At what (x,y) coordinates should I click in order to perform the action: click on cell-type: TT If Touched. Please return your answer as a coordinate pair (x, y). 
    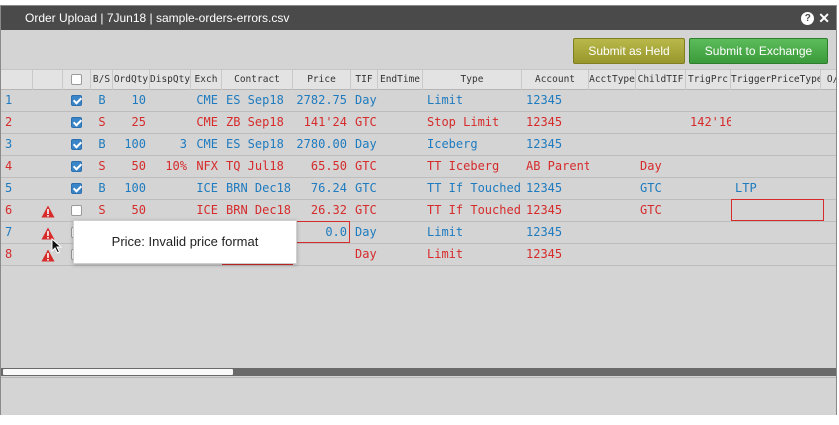
    Looking at the image, I should click on (472, 188).